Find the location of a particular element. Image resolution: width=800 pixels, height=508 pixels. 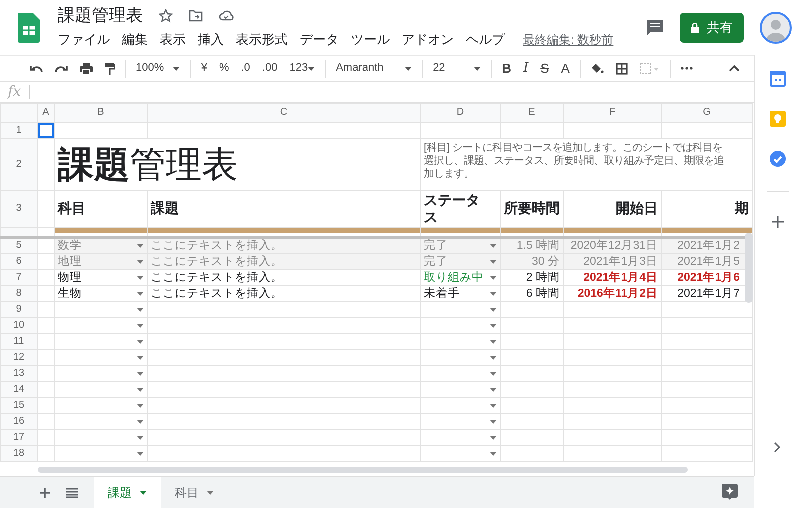

bold-button: B is located at coordinates (507, 68).